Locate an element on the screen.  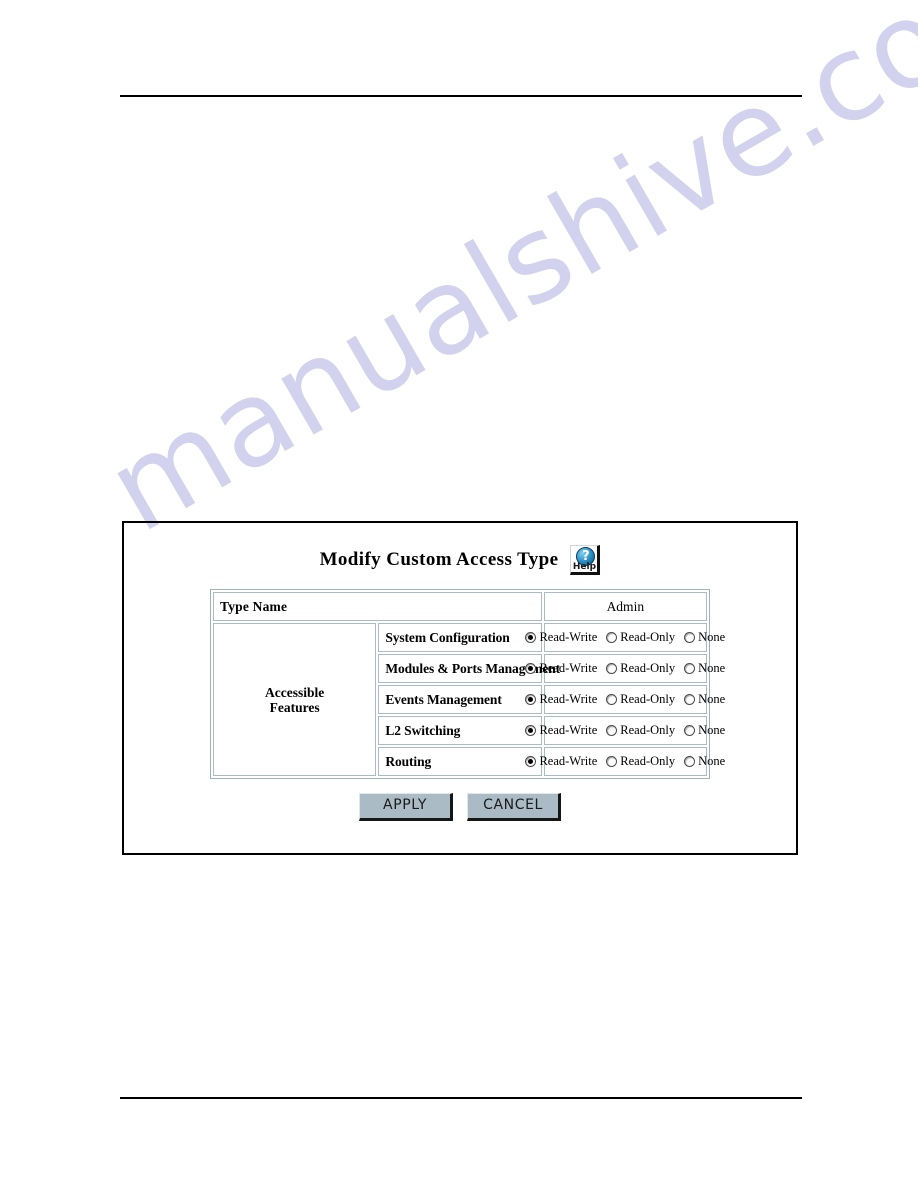
radio-events-management-read-write: Read-Write is located at coordinates (561, 699).